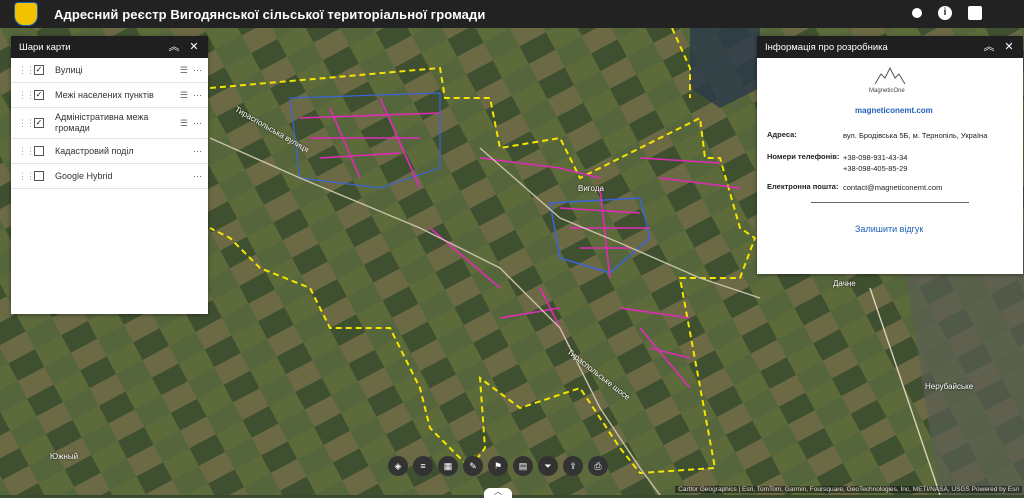  I want to click on expand-chevron-icon: ︿, so click(498, 493).